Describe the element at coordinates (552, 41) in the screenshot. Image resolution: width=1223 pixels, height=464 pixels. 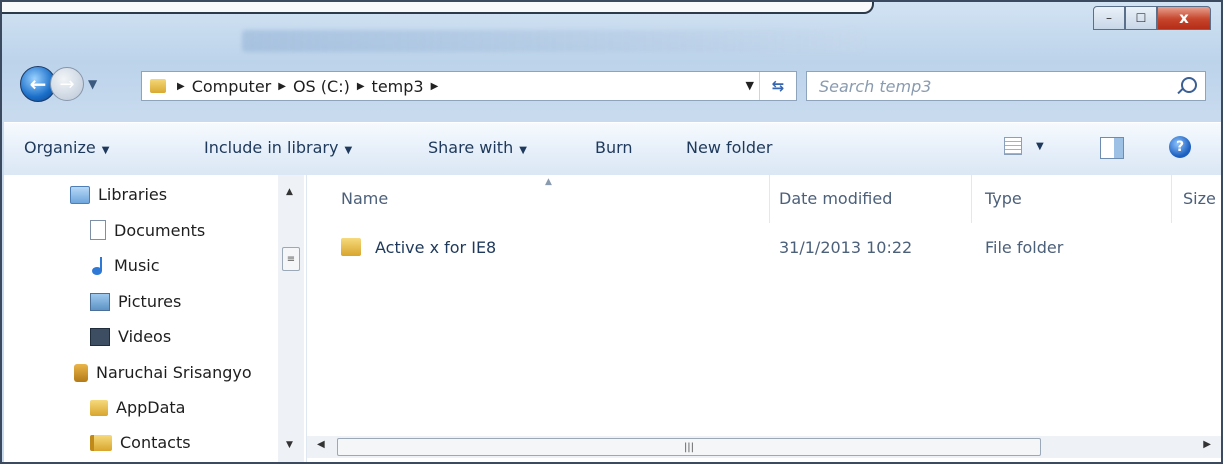
I see `background-blur` at that location.